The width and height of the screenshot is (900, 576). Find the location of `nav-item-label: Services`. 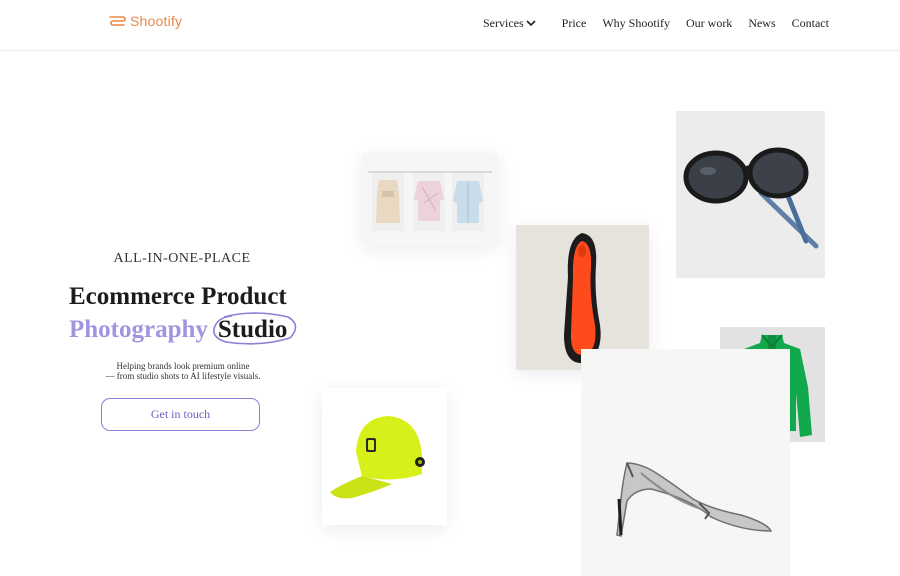

nav-item-label: Services is located at coordinates (503, 23).